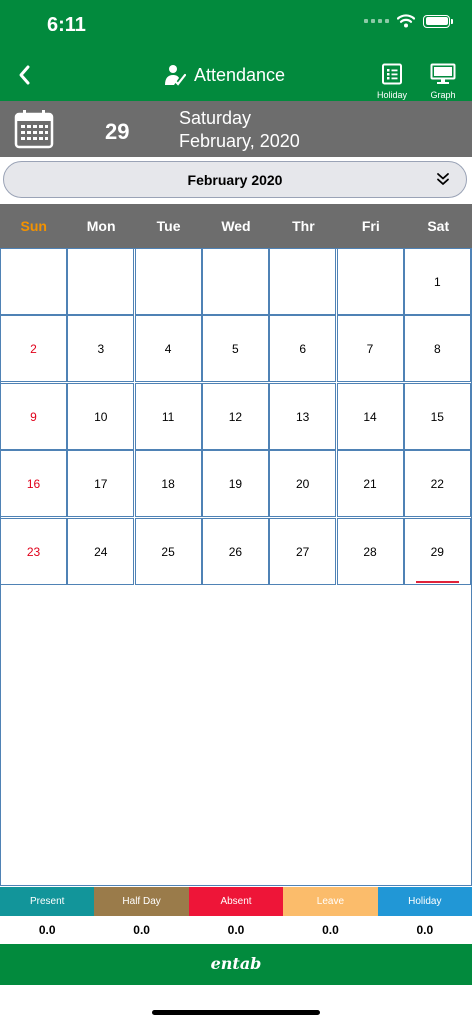 This screenshot has height=1024, width=472. I want to click on calendar-day-number: 8, so click(437, 349).